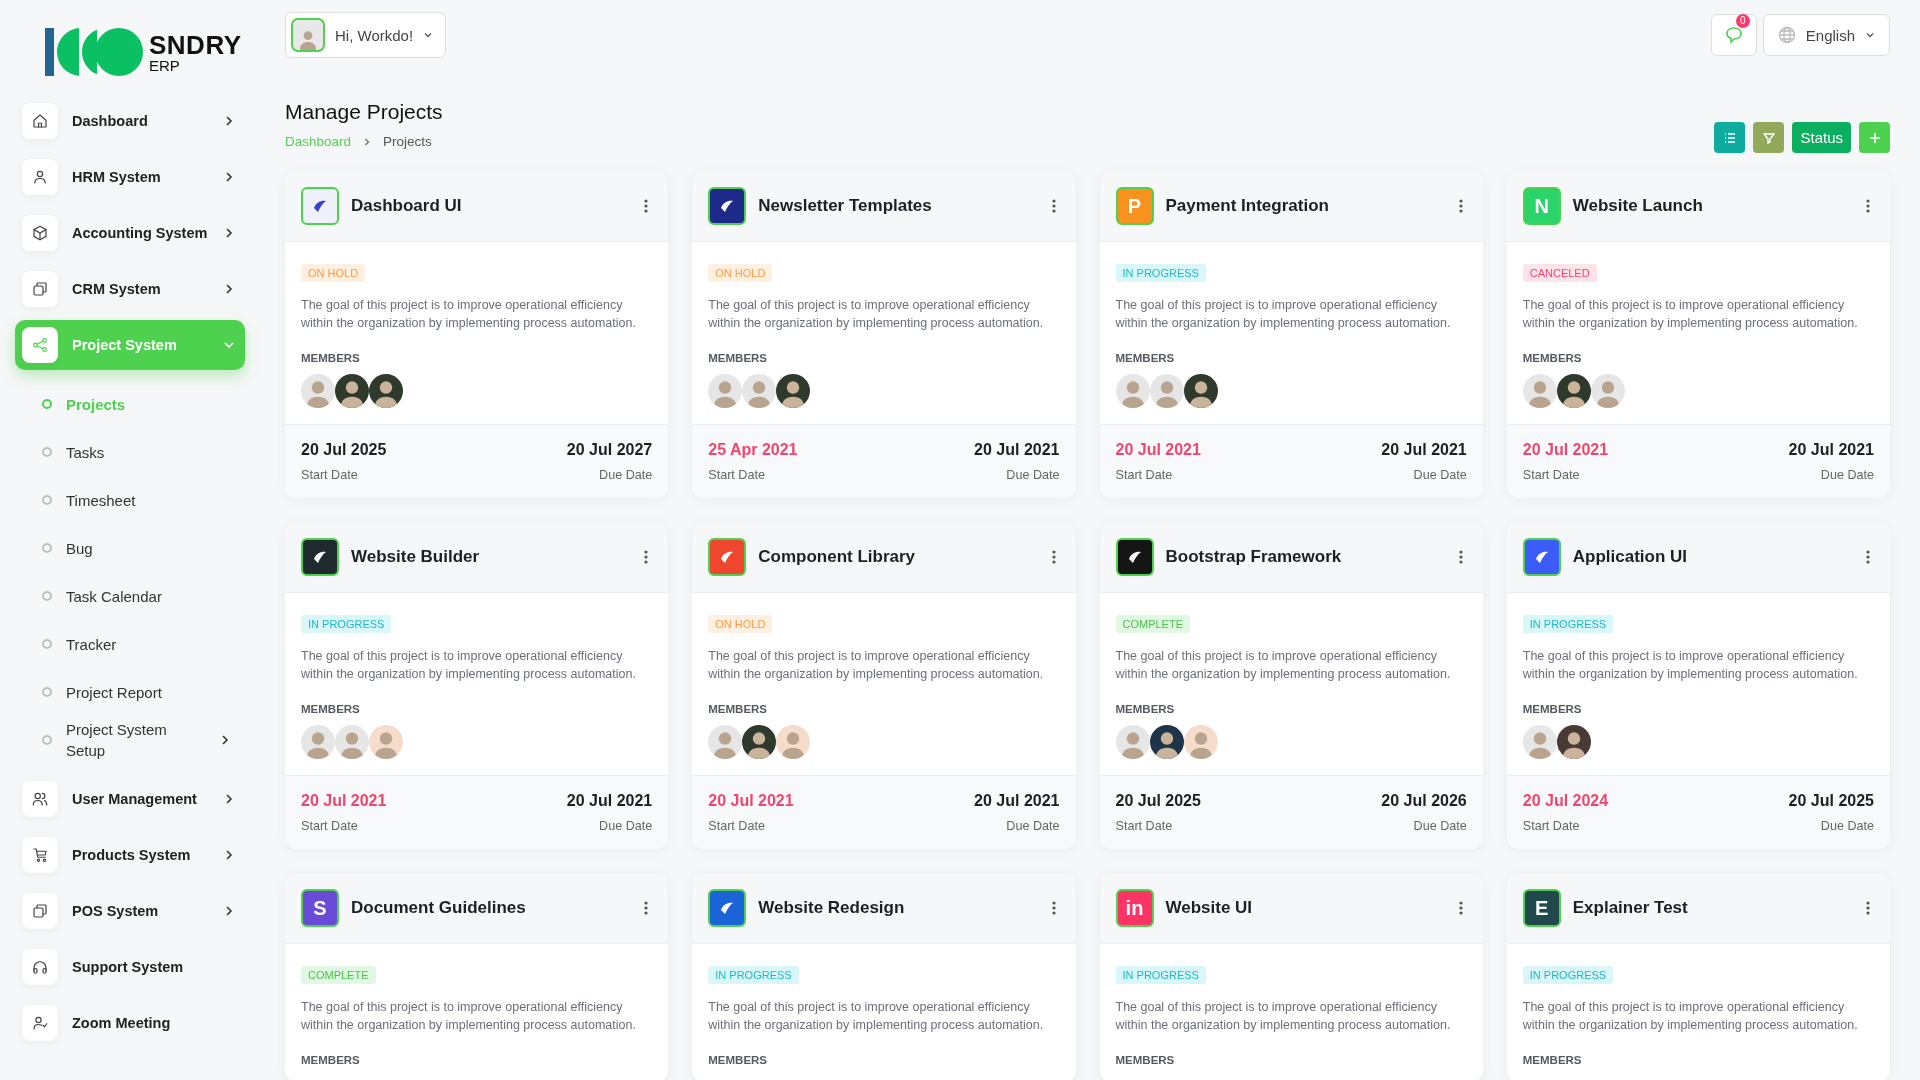 The image size is (1920, 1080). Describe the element at coordinates (1134, 206) in the screenshot. I see `project-logo: P` at that location.